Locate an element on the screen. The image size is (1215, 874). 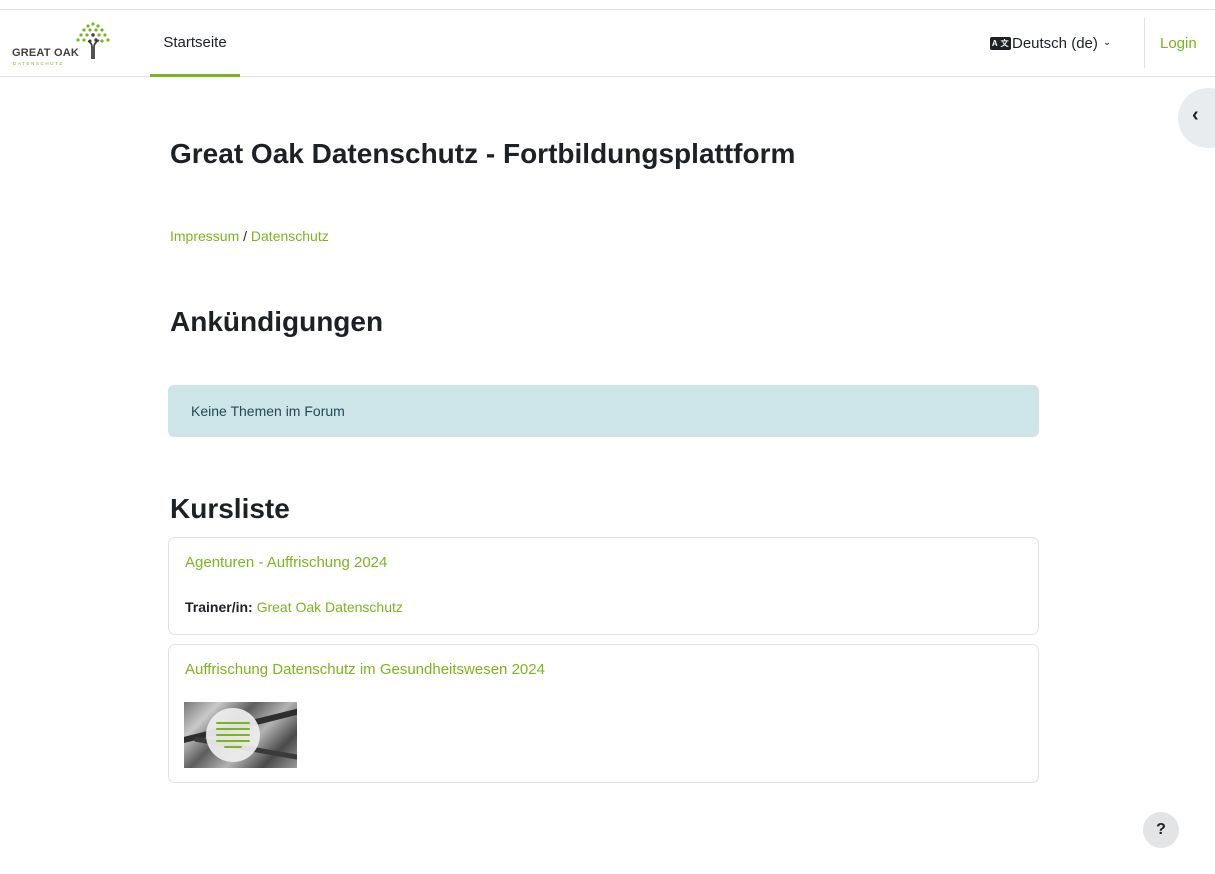
language-icon: A 文 is located at coordinates (1000, 43).